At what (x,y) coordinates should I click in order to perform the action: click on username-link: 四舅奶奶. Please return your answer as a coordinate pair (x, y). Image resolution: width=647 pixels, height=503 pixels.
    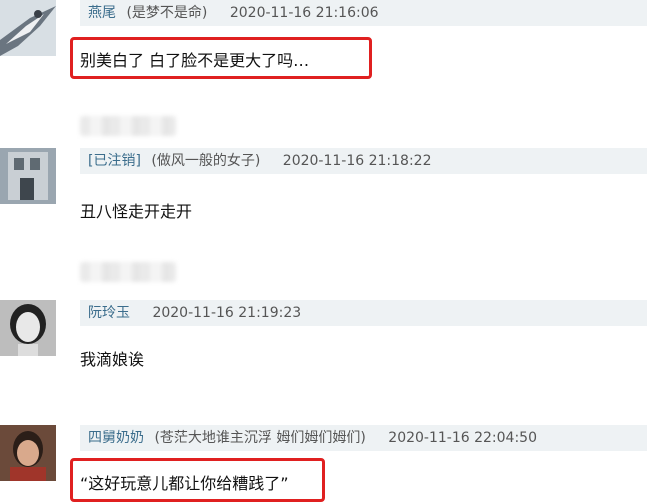
    Looking at the image, I should click on (116, 438).